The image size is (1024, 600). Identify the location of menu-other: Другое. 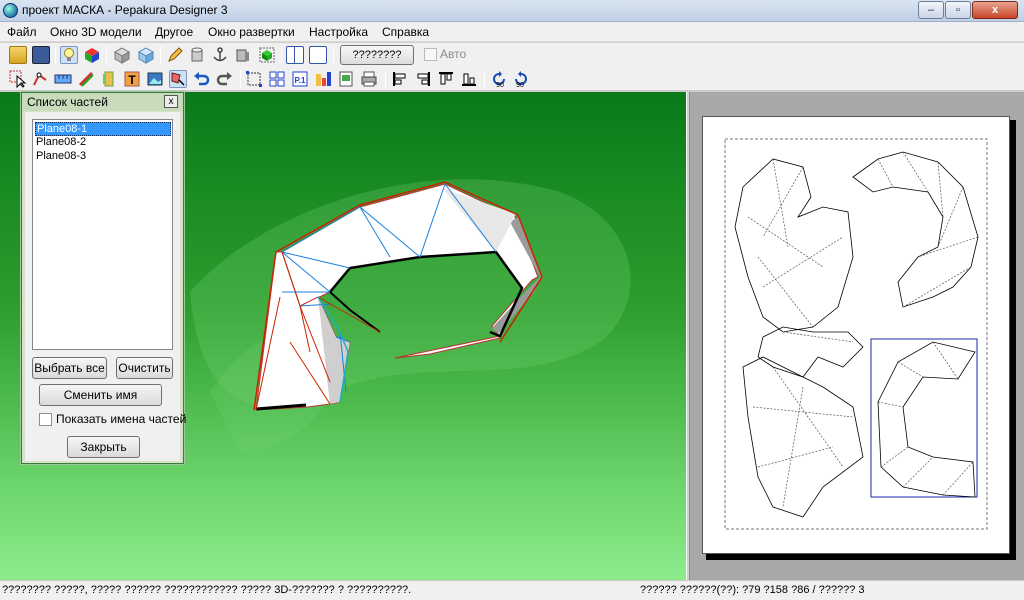
(174, 32).